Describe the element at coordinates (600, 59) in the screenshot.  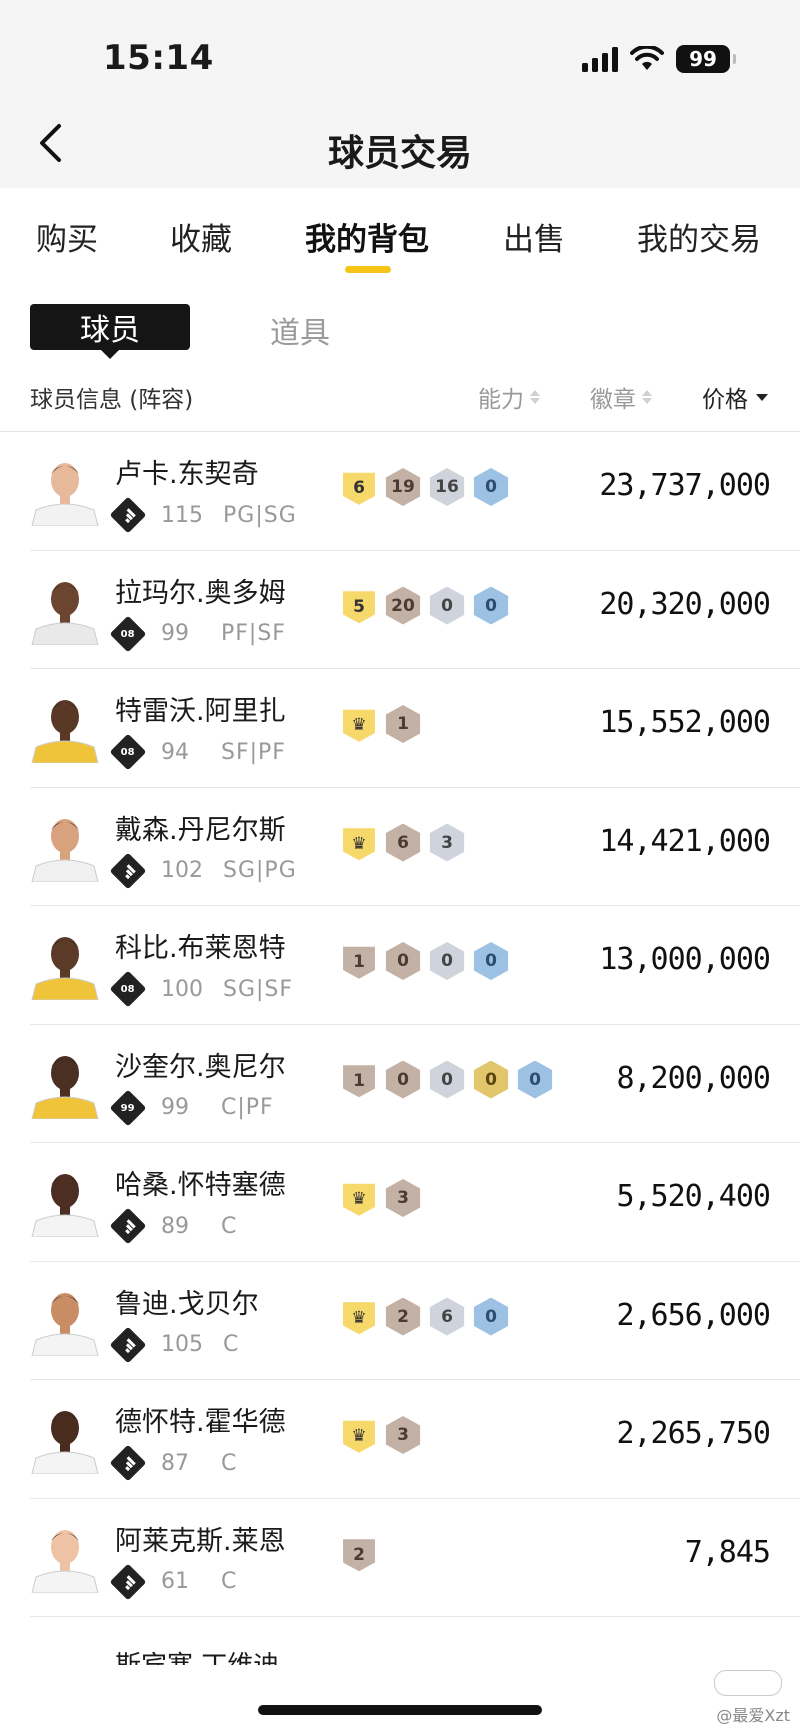
I see `signal-icon` at that location.